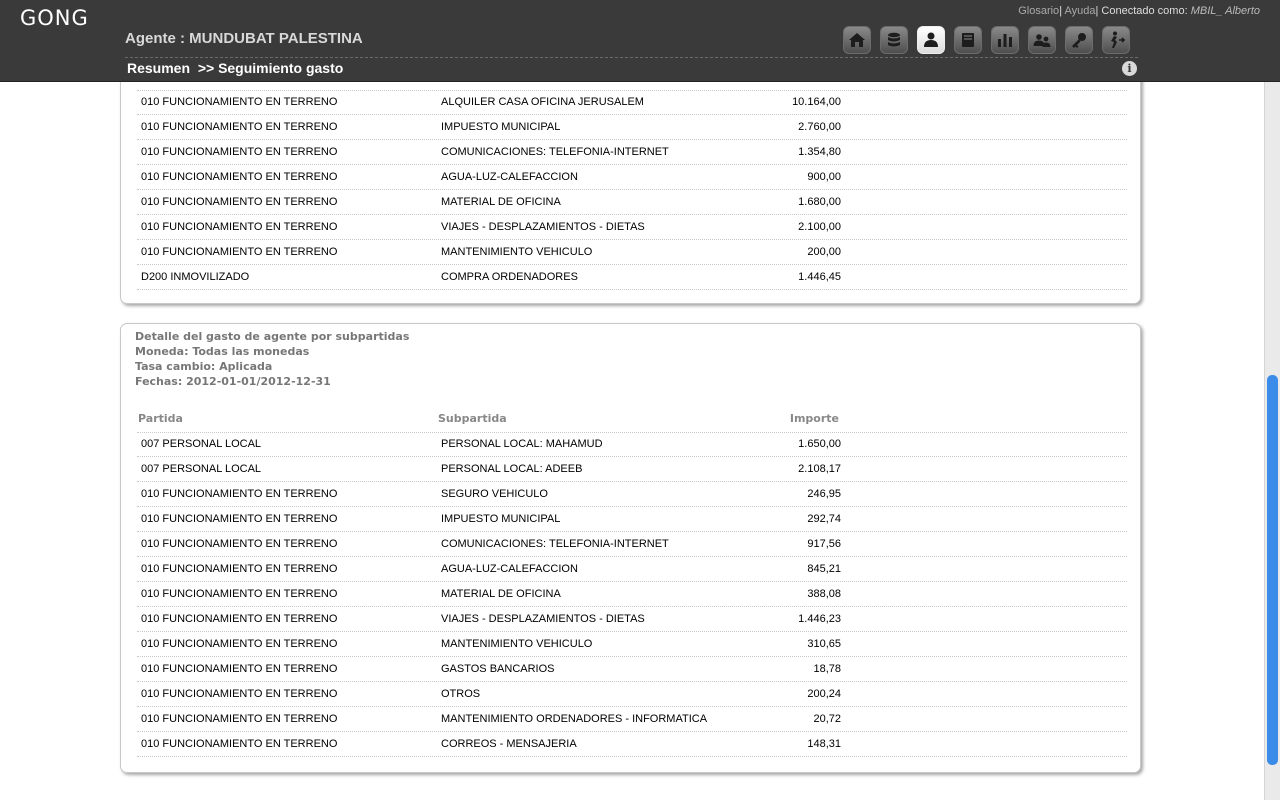 The image size is (1280, 800). I want to click on importe-cell: 1.354,80, so click(819, 152).